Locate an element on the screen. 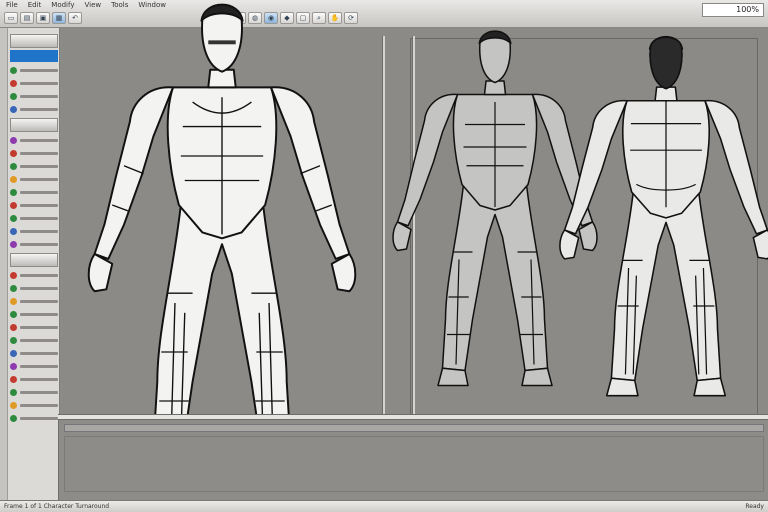 This screenshot has height=512, width=768. status-right: Ready is located at coordinates (754, 506).